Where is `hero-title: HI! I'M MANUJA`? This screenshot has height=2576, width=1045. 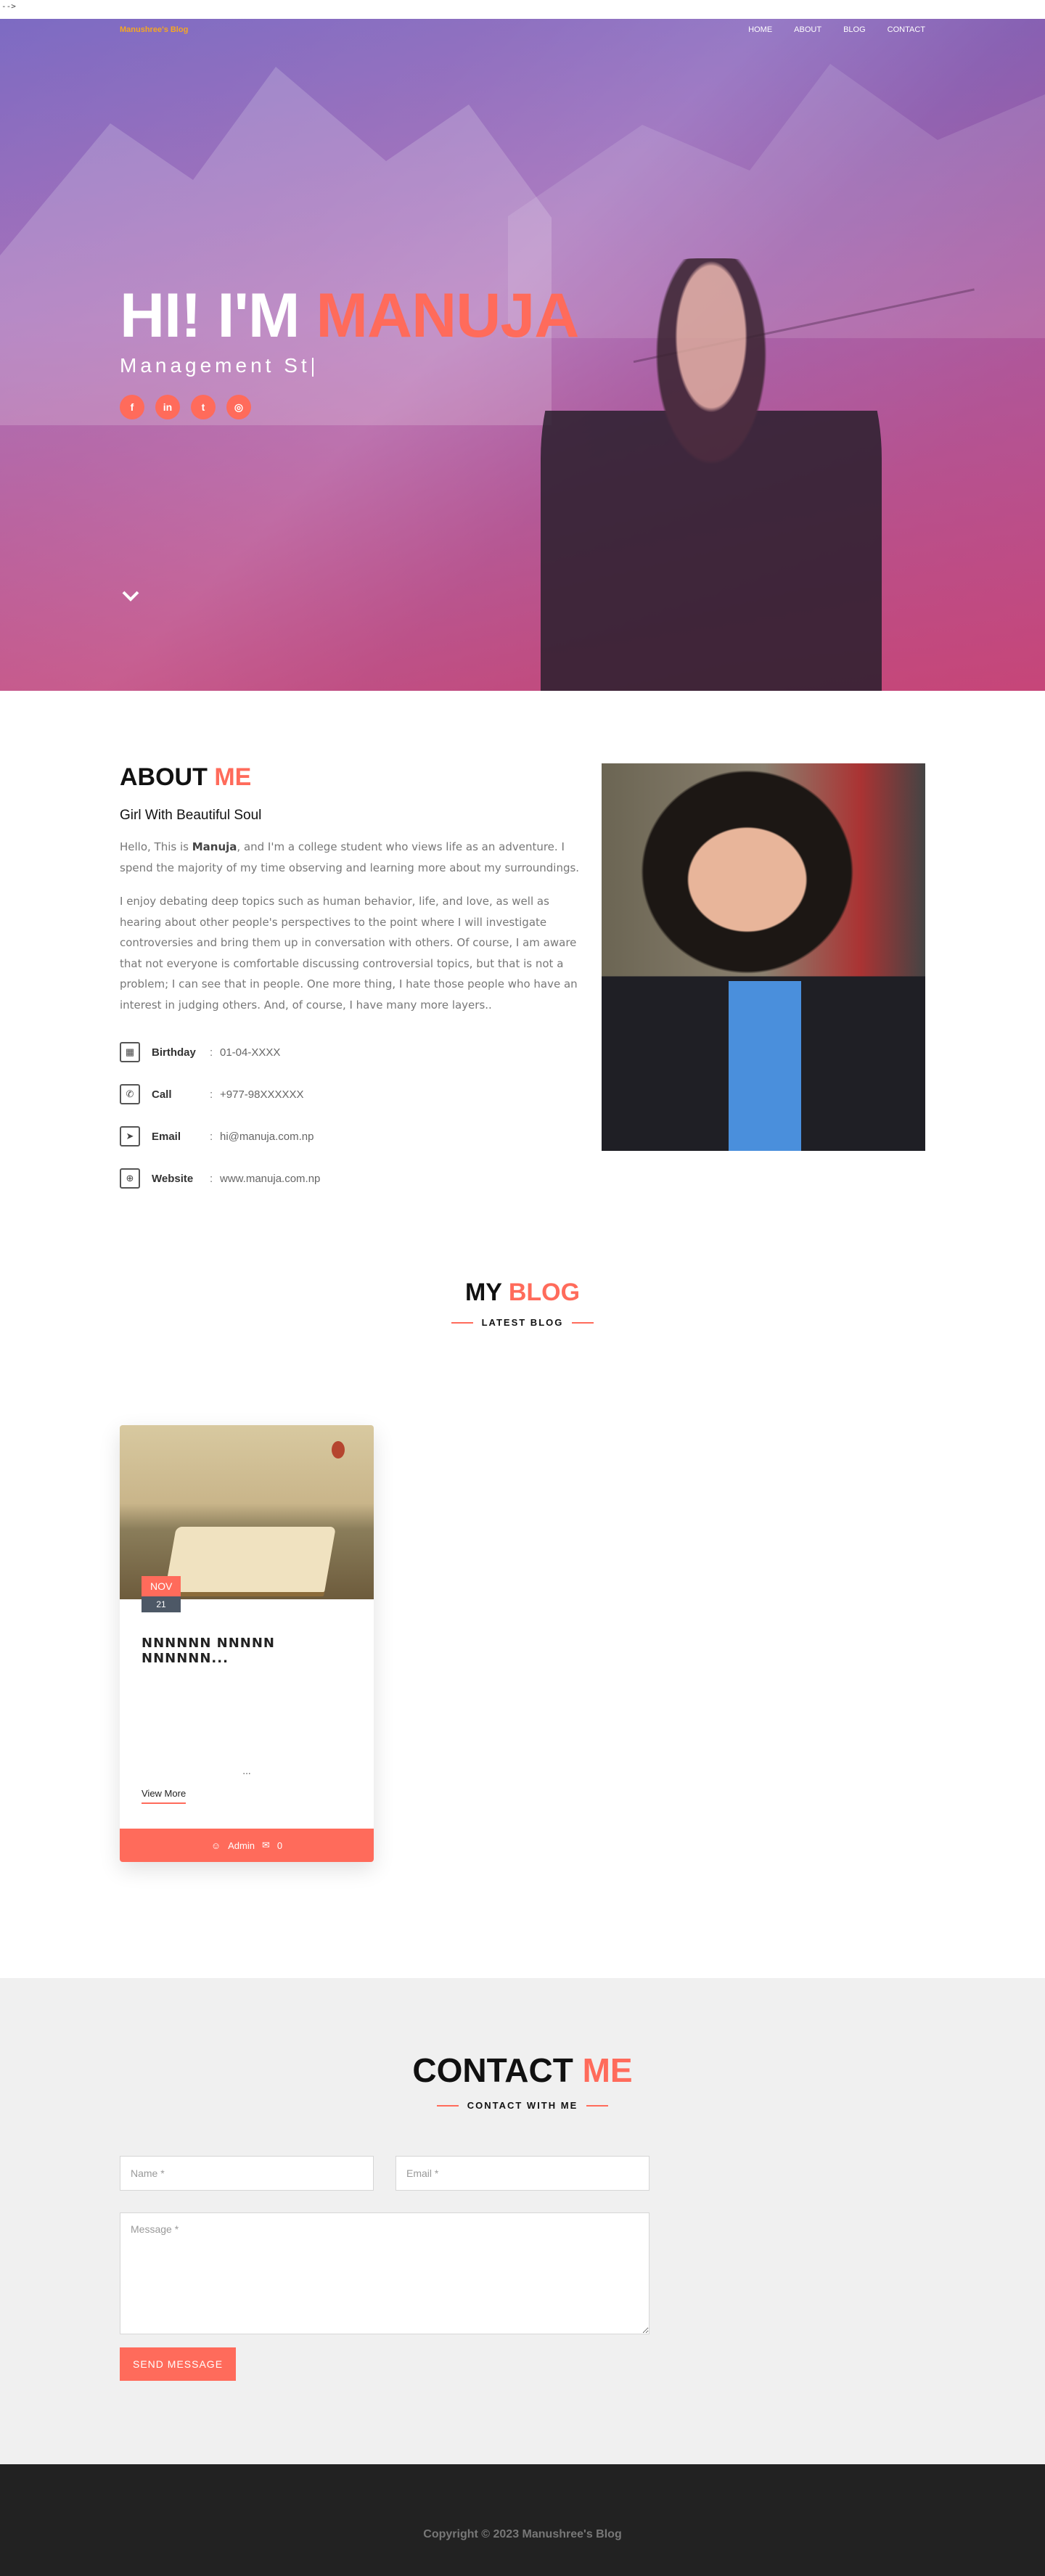
hero-title: HI! I'M MANUJA is located at coordinates (349, 316).